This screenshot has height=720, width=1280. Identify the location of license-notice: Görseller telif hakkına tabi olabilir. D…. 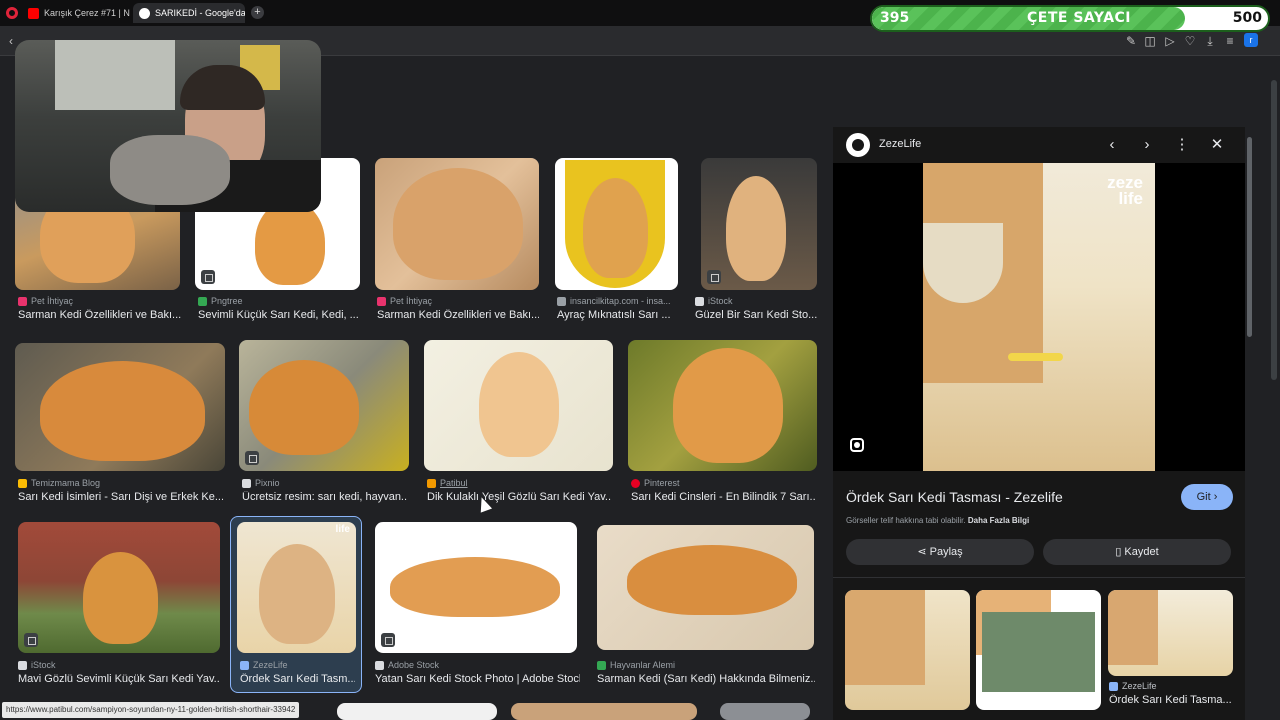
(937, 520).